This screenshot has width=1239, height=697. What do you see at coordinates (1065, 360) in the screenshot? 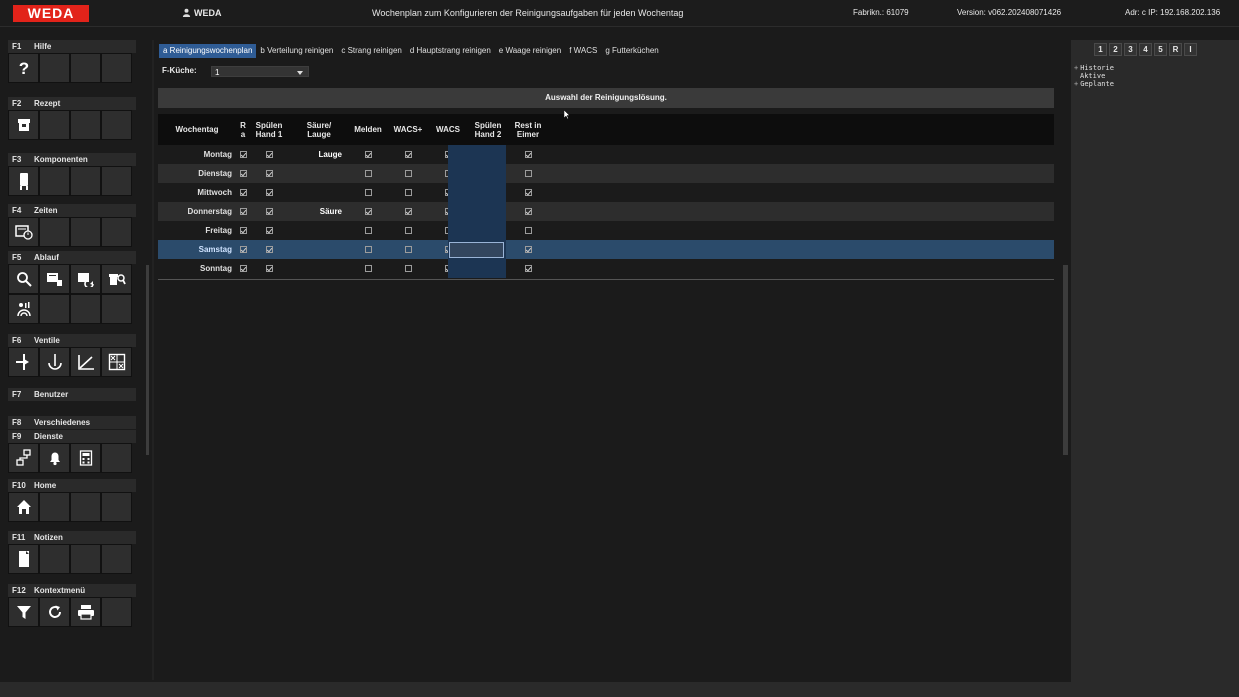
I see `main-scrollbar` at bounding box center [1065, 360].